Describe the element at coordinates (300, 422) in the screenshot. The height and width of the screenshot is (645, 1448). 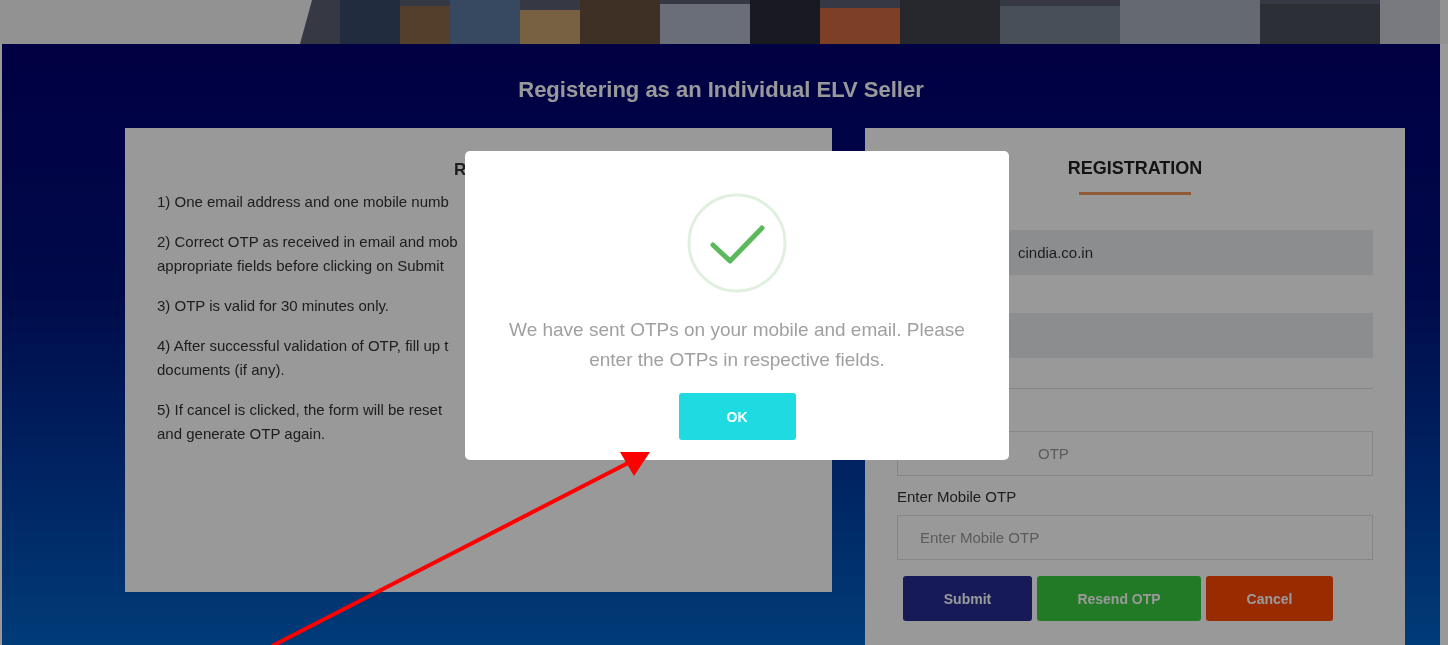
I see `rule-text: 5) If cancel is clicked, the form will be reset and generate OTP again.` at that location.